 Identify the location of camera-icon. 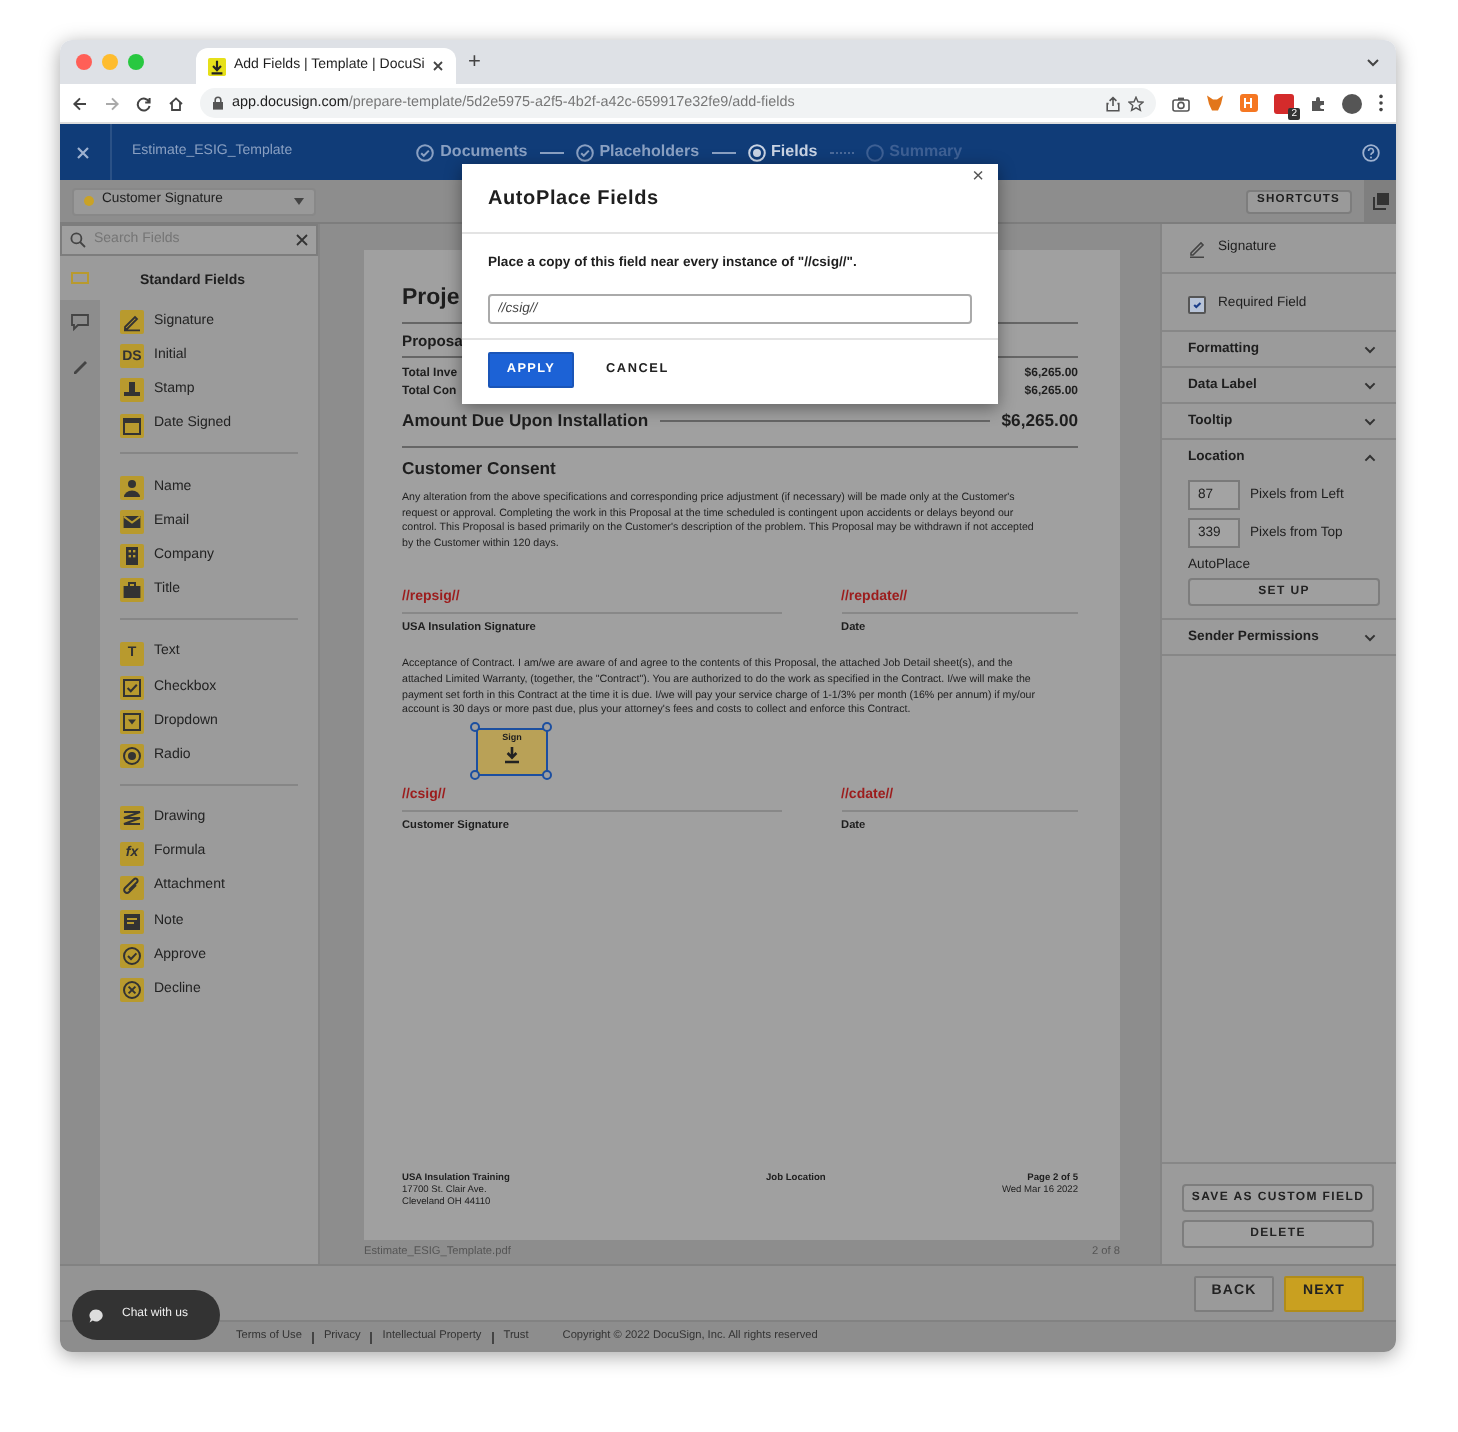
(1181, 103).